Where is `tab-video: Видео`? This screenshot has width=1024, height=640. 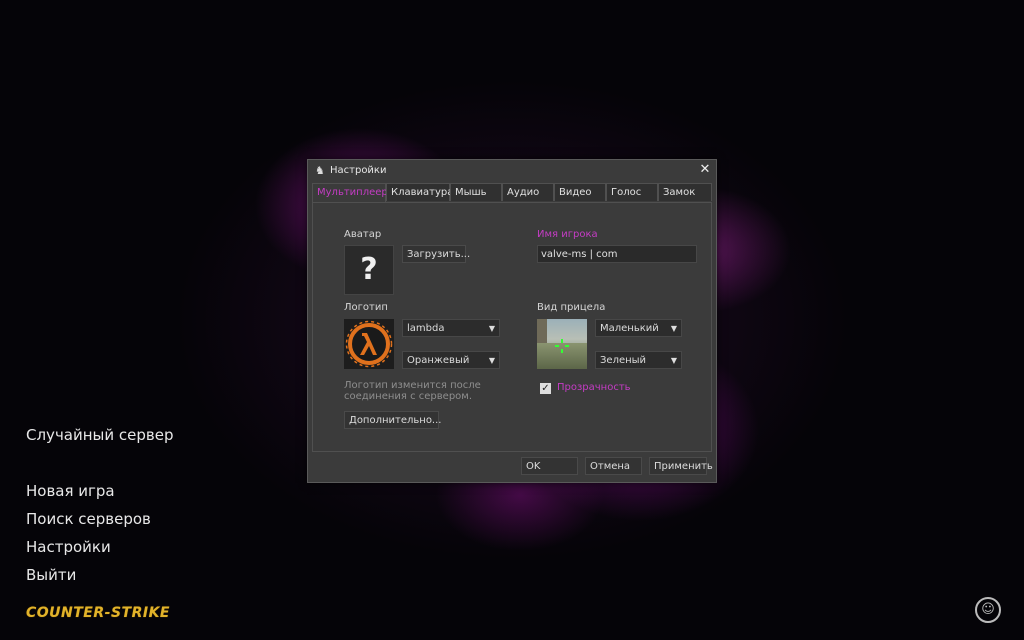 tab-video: Видео is located at coordinates (580, 192).